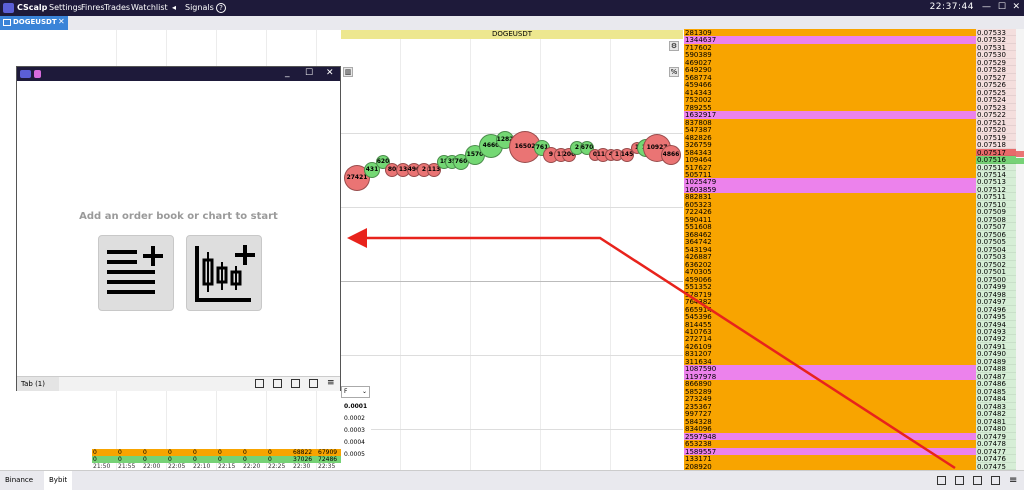  Describe the element at coordinates (977, 480) in the screenshot. I see `link-small-icon` at that location.